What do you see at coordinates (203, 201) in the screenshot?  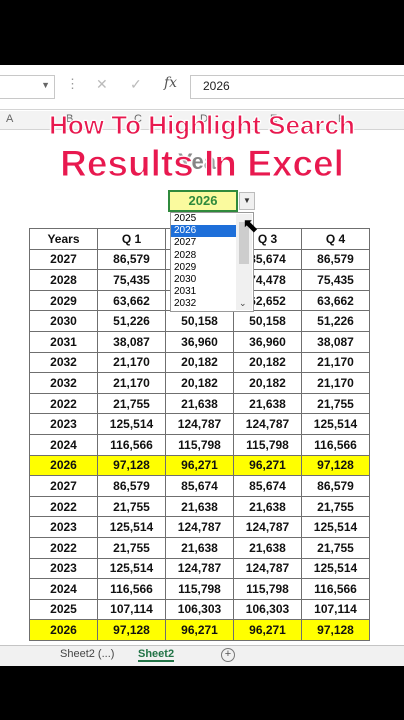 I see `year-selector-cell: 2026` at bounding box center [203, 201].